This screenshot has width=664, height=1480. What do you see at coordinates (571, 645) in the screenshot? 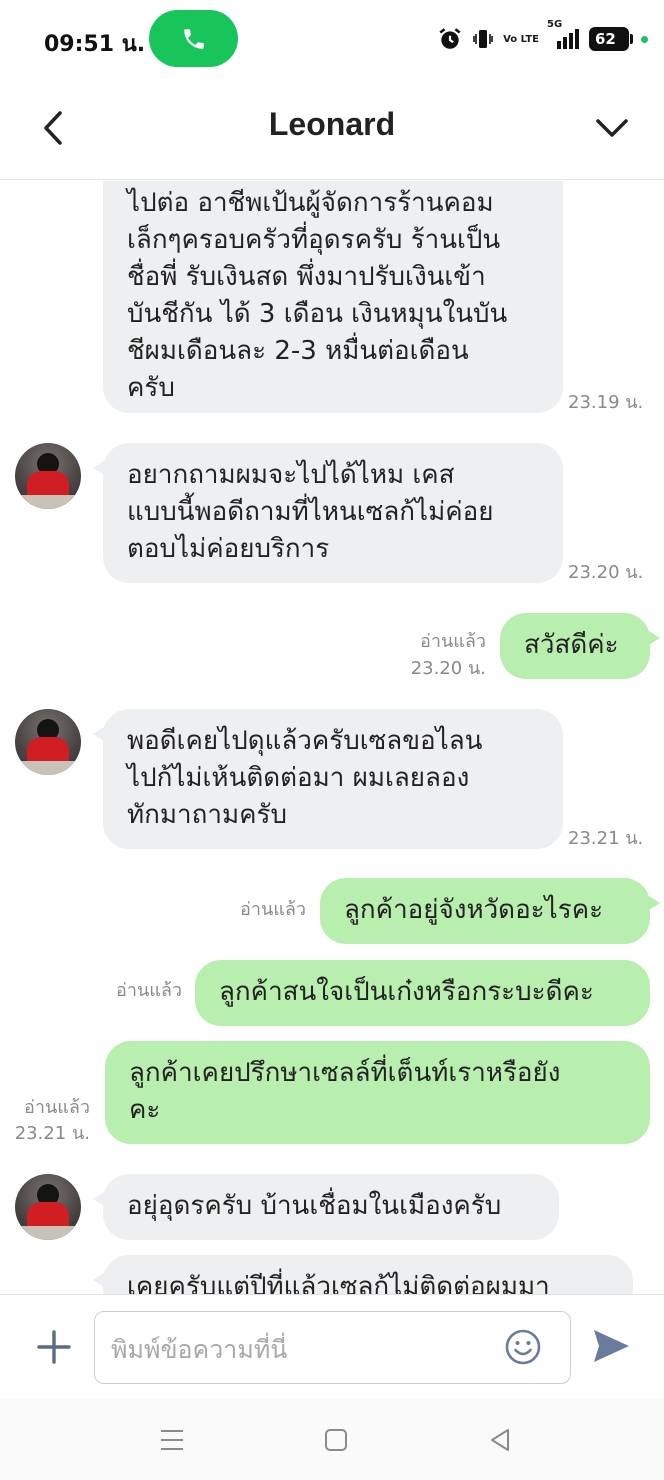
I see `message-line: สวัสดีค่ะ` at bounding box center [571, 645].